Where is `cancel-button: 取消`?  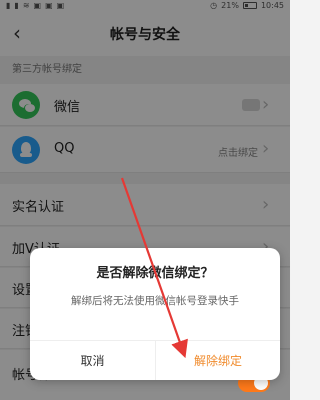
cancel-button: 取消 is located at coordinates (92, 360).